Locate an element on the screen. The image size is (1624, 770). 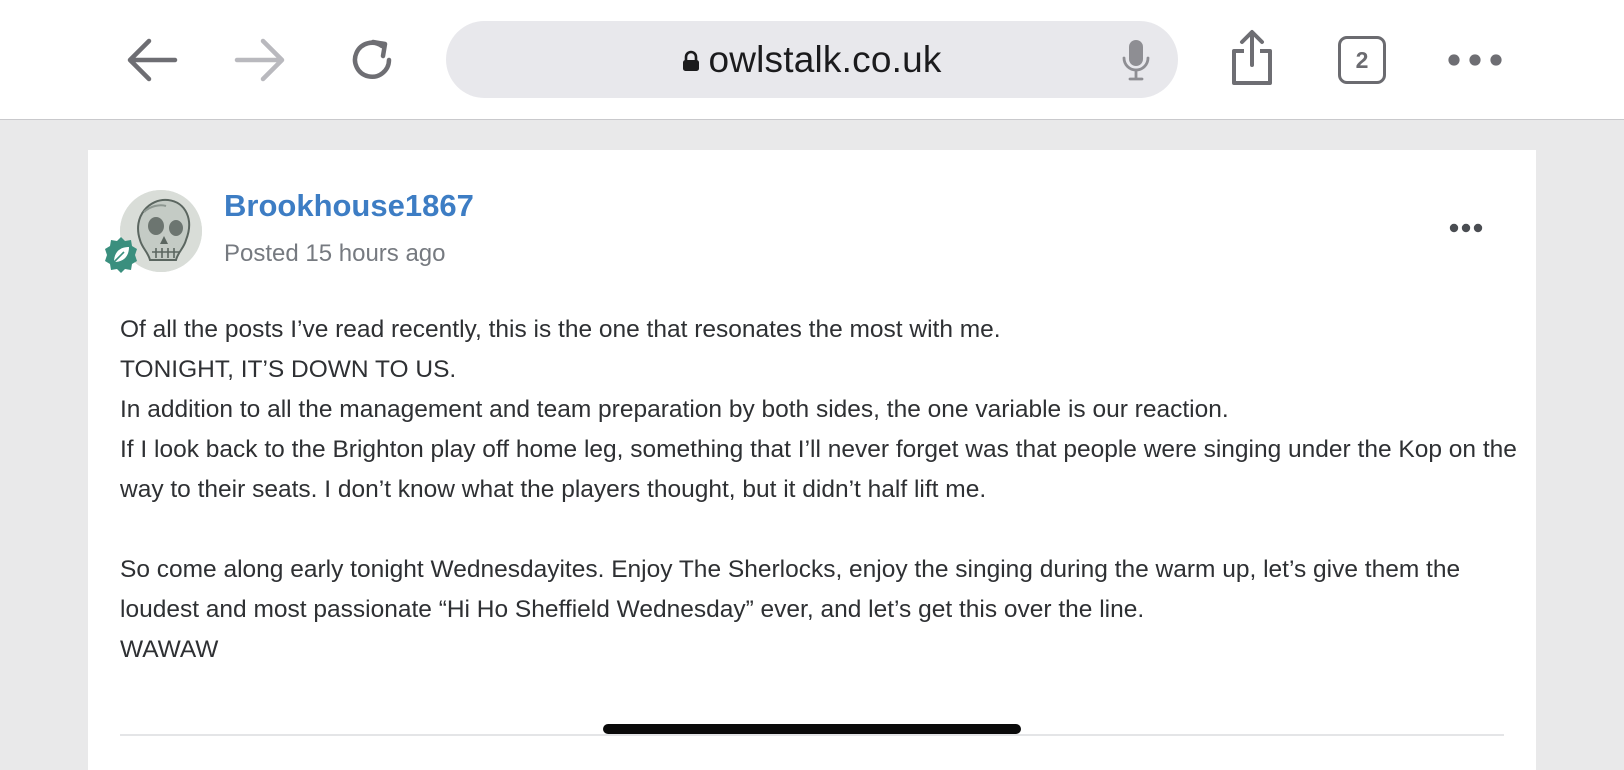
lock-icon is located at coordinates (691, 61).